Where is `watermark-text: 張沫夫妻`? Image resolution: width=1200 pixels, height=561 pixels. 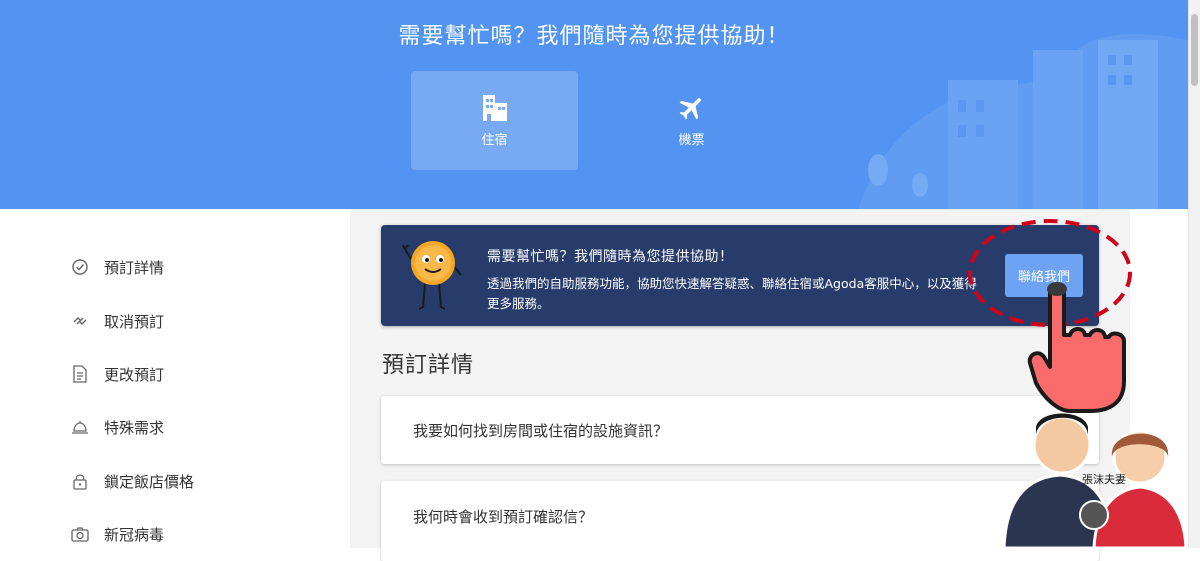
watermark-text: 張沫夫妻 is located at coordinates (1104, 479).